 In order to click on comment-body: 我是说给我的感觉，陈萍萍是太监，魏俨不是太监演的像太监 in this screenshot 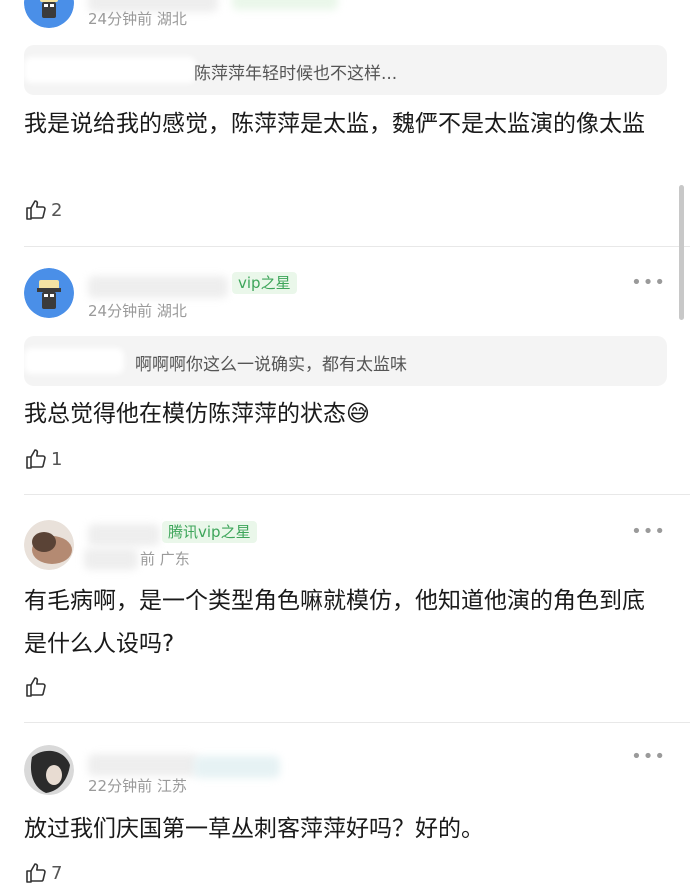, I will do `click(334, 124)`.